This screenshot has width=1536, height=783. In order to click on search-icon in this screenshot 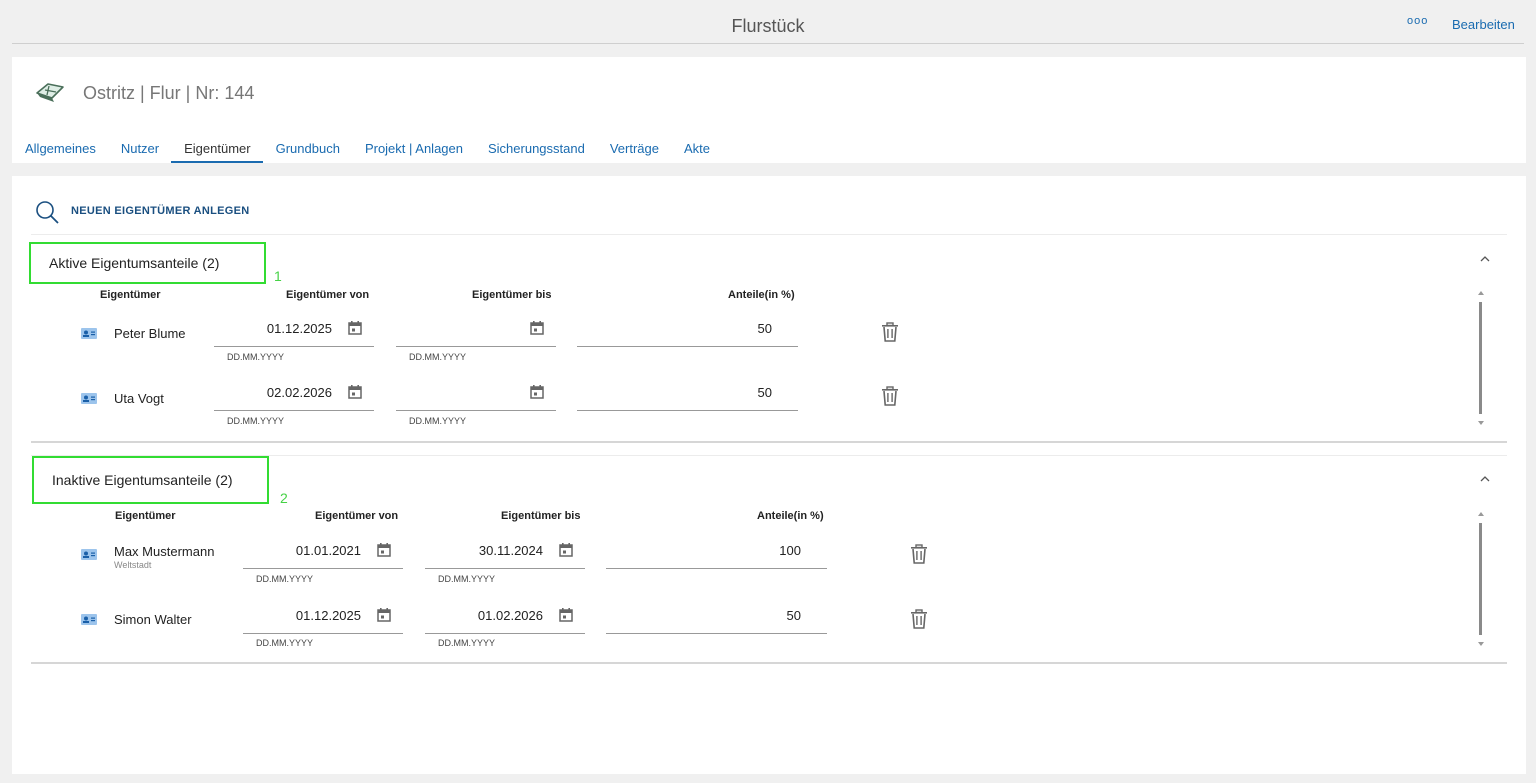, I will do `click(47, 212)`.